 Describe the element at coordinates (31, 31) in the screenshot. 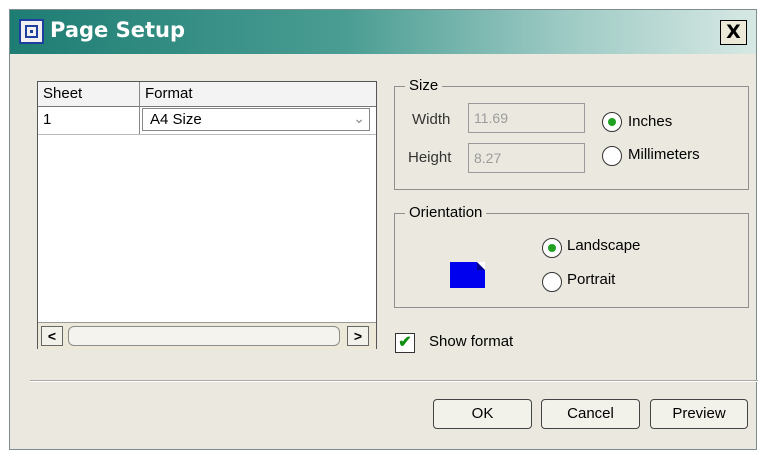

I see `page-setup-icon` at that location.